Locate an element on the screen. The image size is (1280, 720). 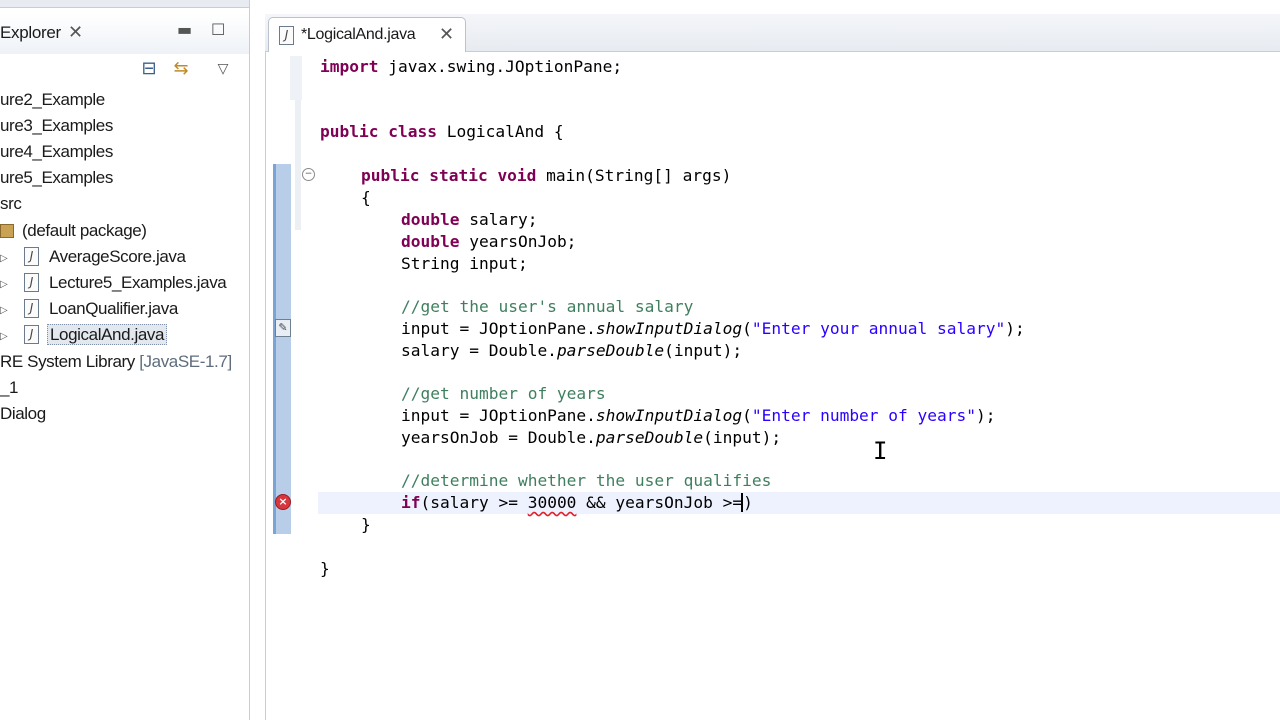
view-menu-icon: ▽ is located at coordinates (223, 69).